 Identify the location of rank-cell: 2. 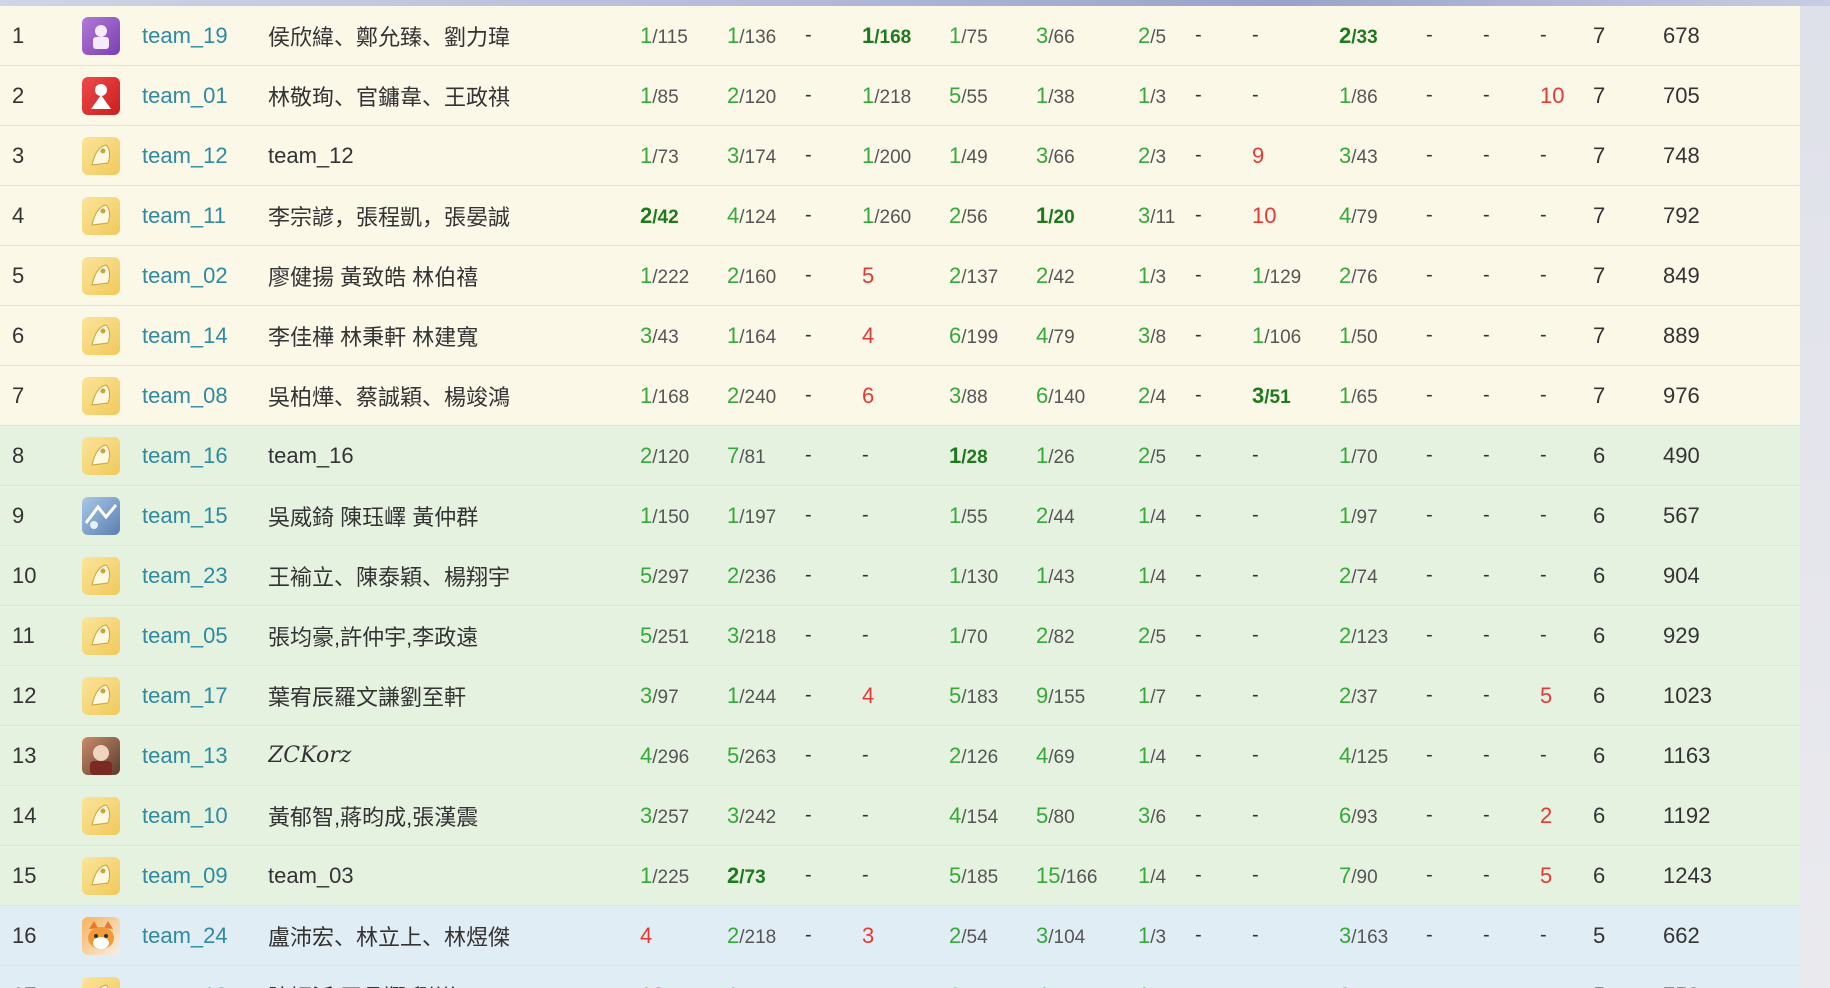
(41, 95).